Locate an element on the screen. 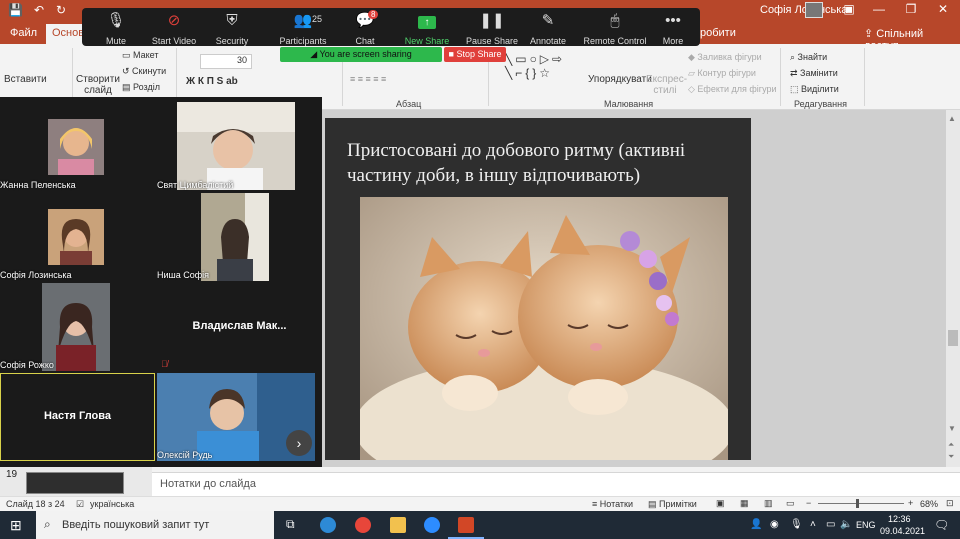 This screenshot has height=539, width=960. participants-count: 25 is located at coordinates (317, 19).